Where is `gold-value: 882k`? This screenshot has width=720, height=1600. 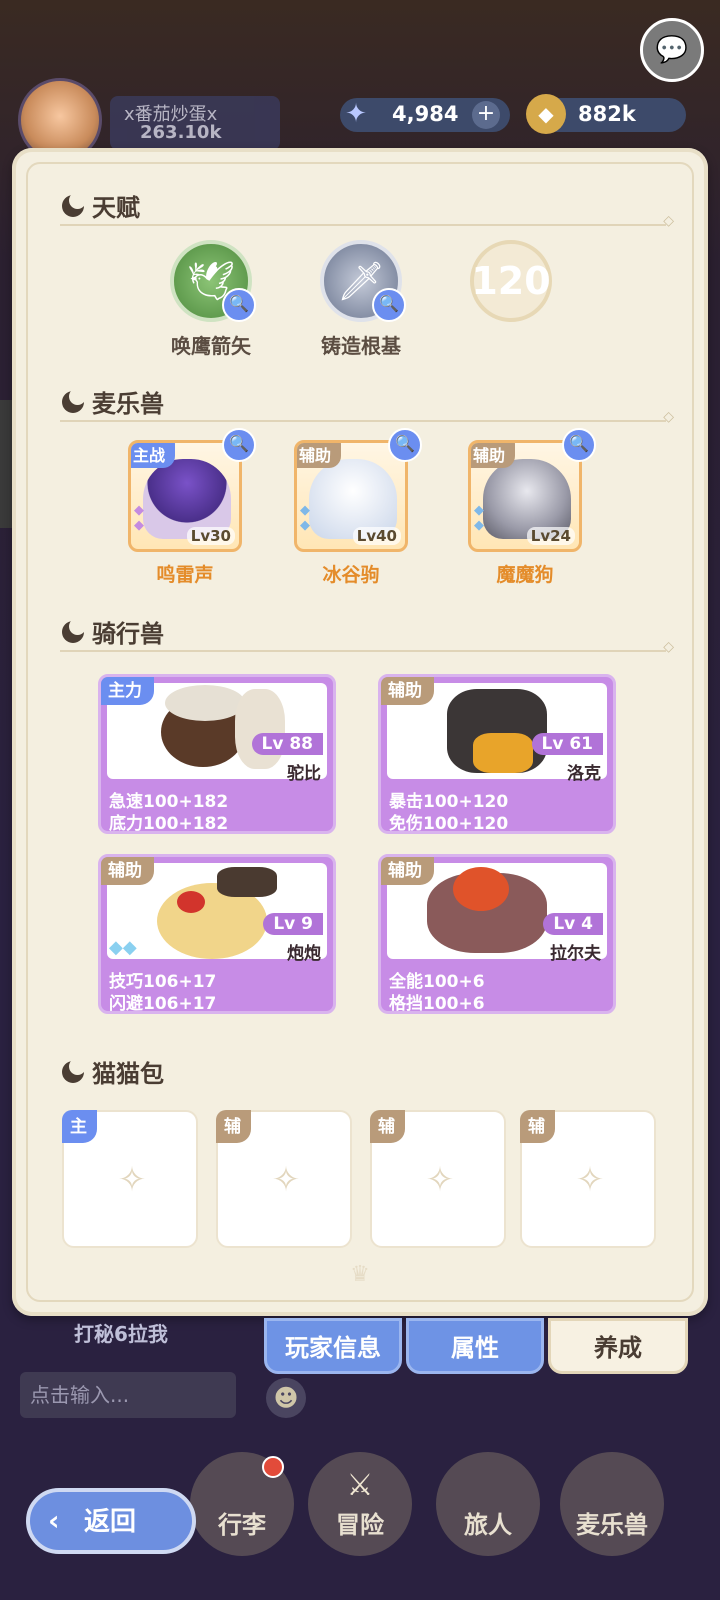
gold-value: 882k is located at coordinates (607, 114).